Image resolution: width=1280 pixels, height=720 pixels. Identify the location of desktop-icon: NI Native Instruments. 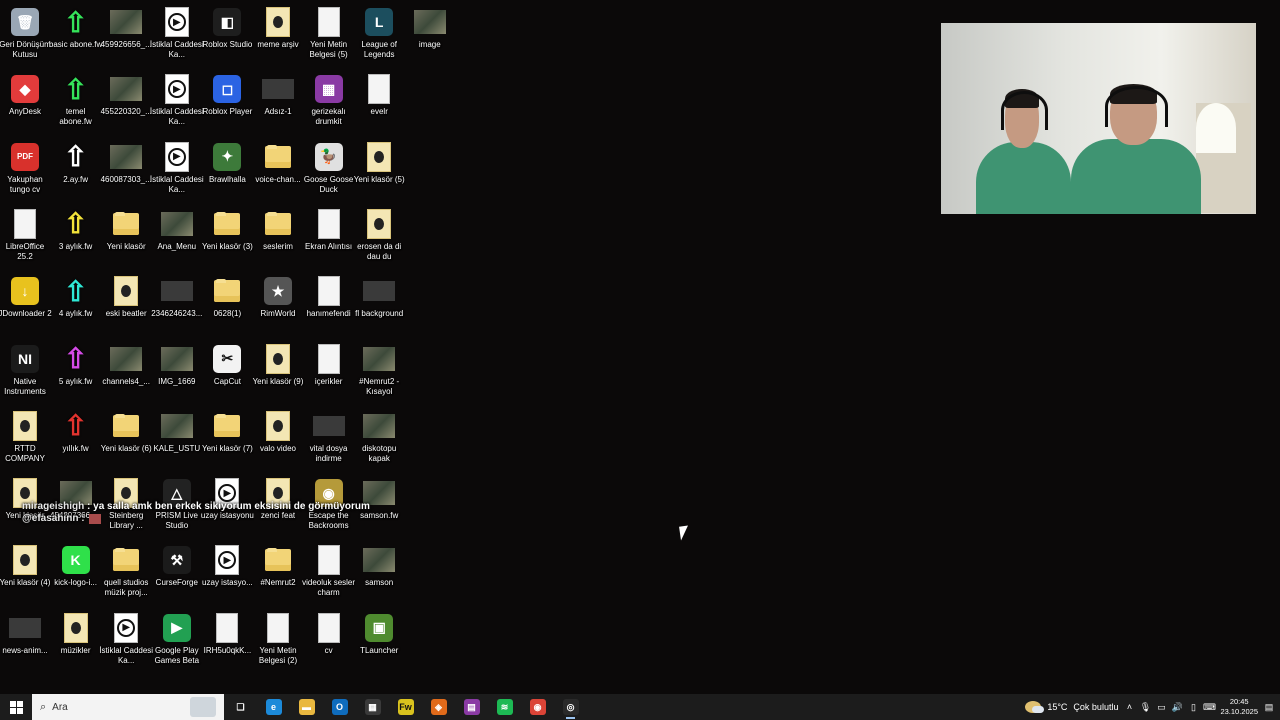
(25, 374).